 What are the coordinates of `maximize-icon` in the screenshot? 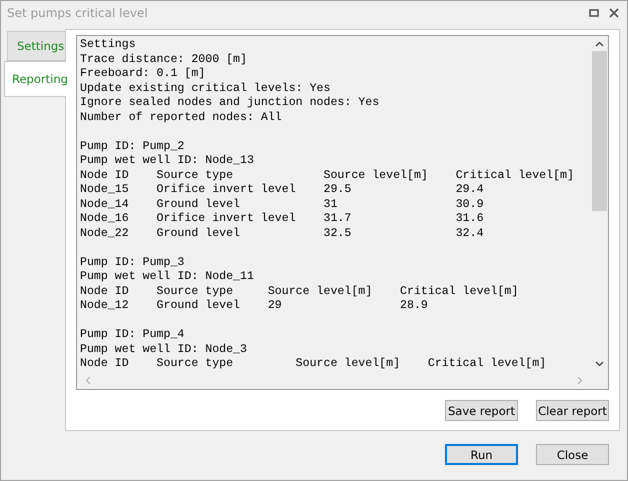 It's located at (594, 13).